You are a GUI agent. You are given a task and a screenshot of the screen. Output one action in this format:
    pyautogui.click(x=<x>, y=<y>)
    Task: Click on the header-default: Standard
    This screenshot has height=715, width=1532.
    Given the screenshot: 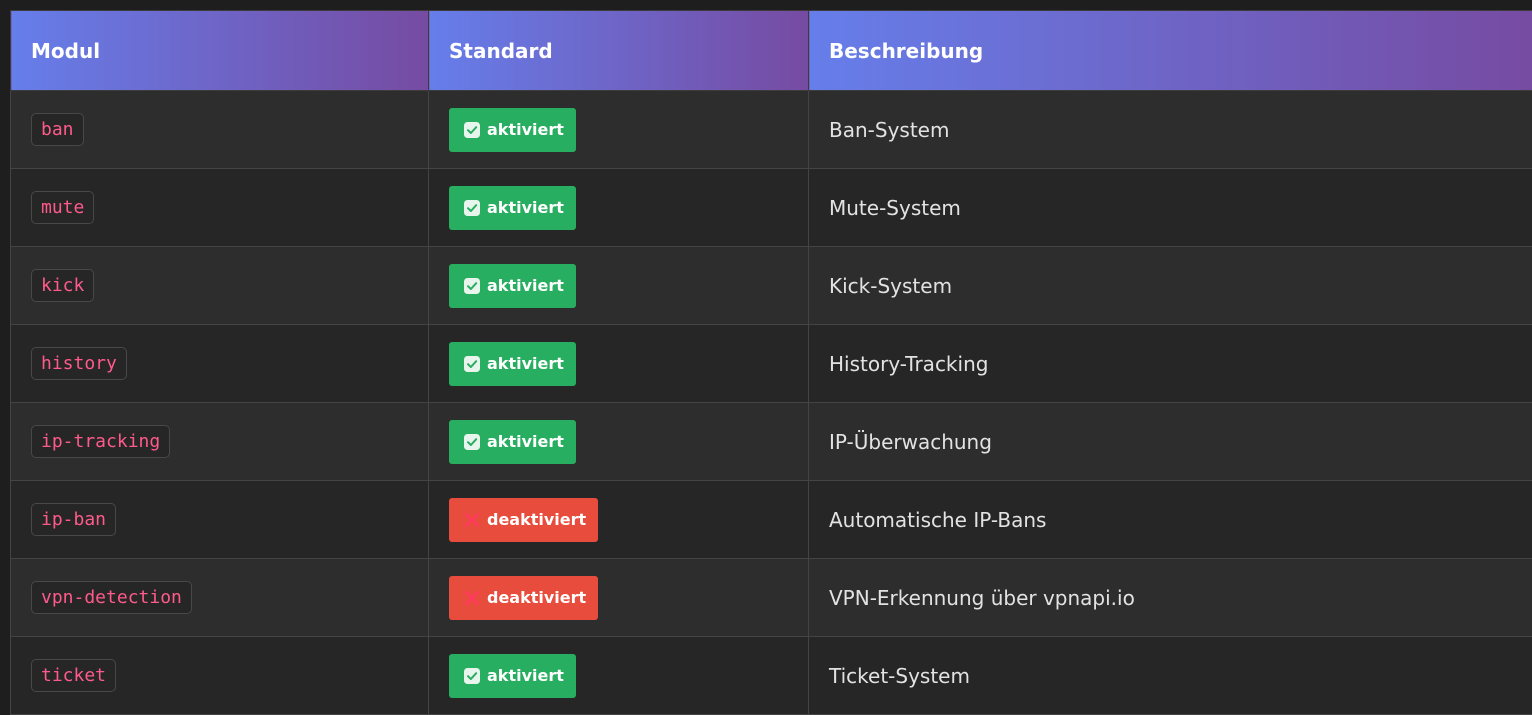 What is the action you would take?
    pyautogui.click(x=618, y=50)
    